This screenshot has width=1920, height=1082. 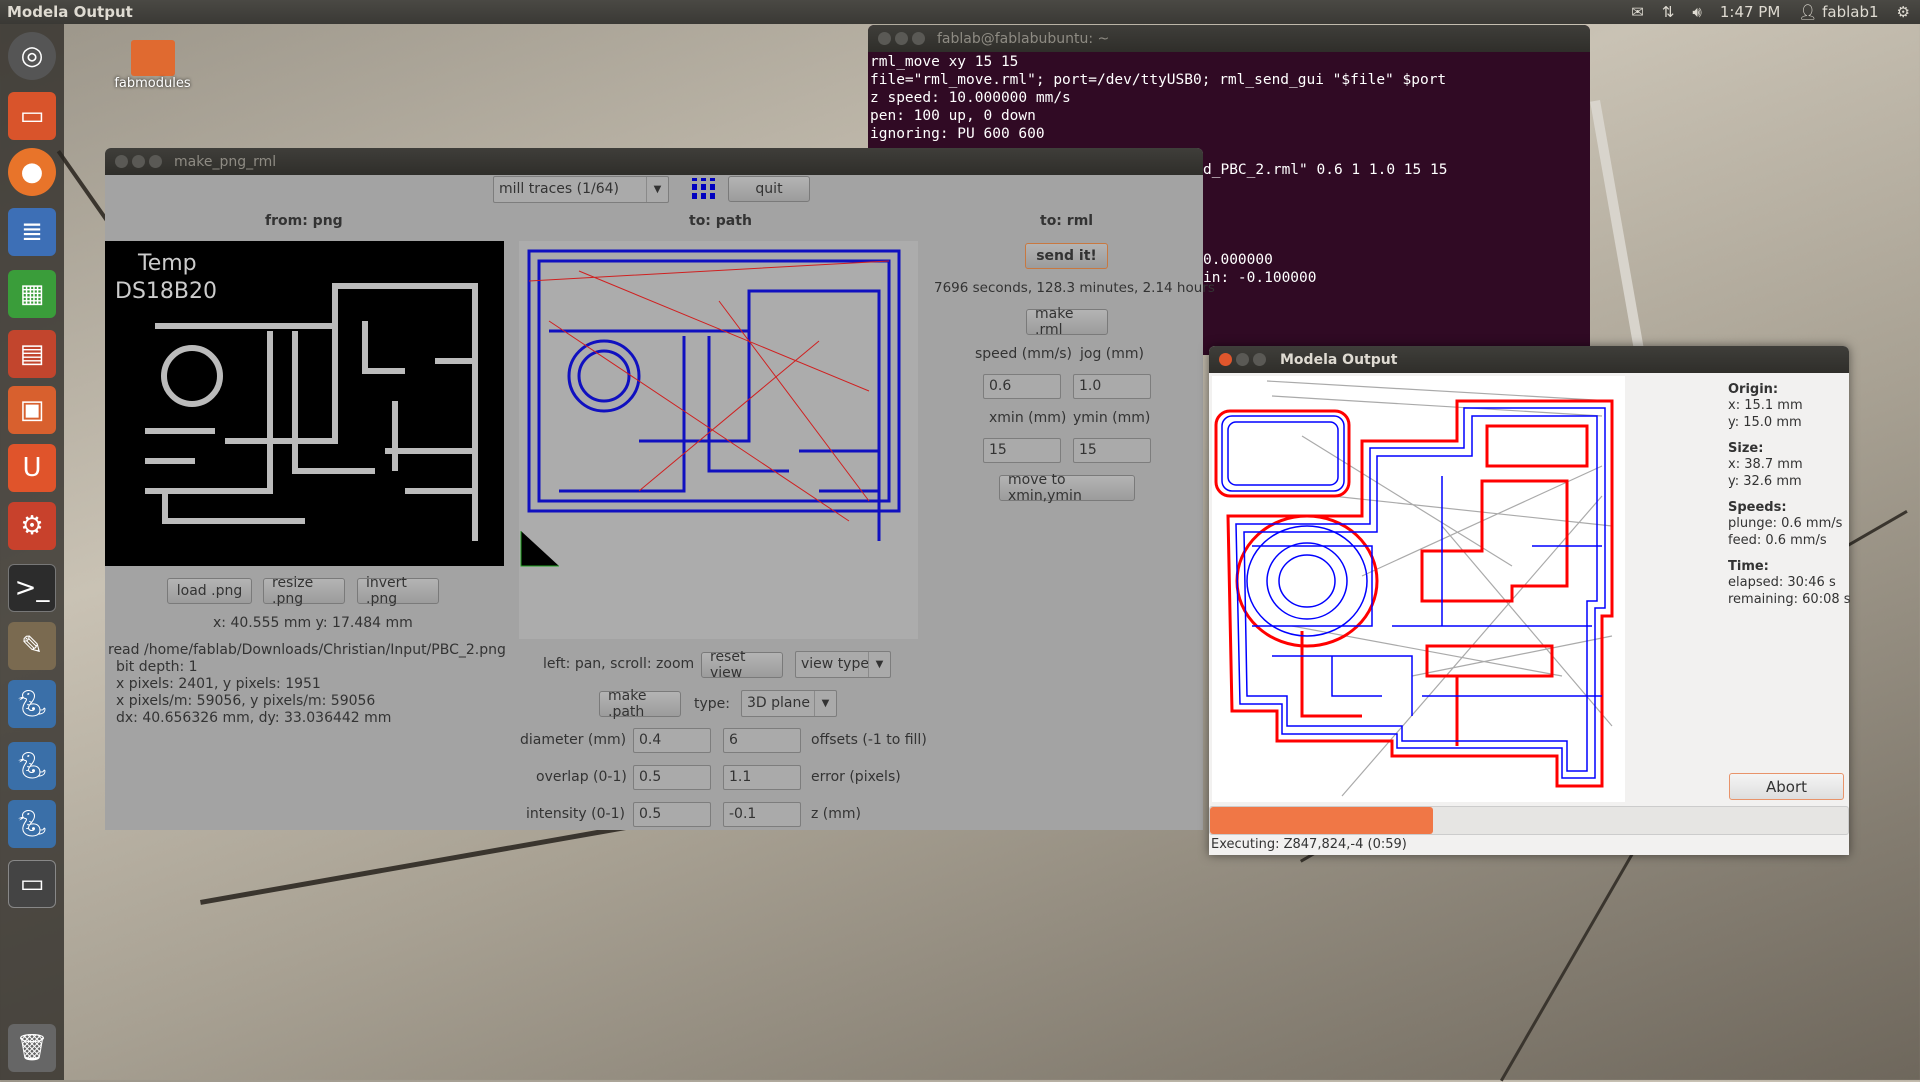 I want to click on toolpath-canvas, so click(x=1418, y=589).